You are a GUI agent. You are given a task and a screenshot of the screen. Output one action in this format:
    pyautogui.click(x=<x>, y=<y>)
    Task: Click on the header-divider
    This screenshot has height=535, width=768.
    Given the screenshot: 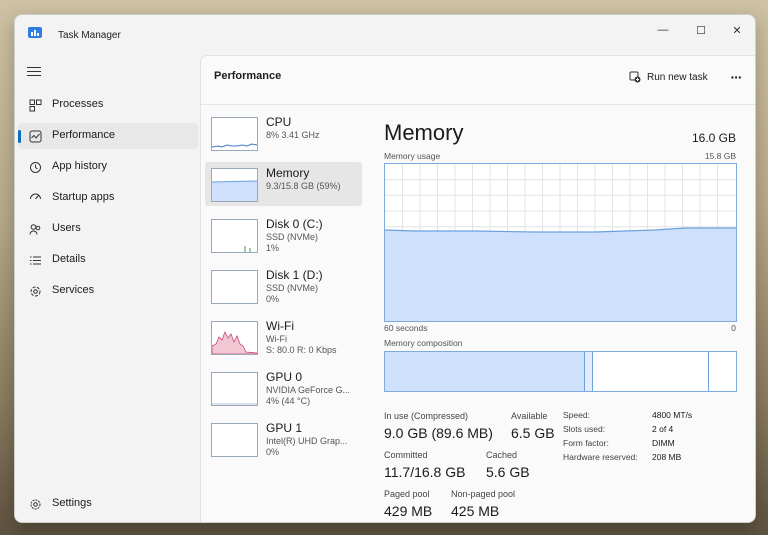 What is the action you would take?
    pyautogui.click(x=478, y=104)
    